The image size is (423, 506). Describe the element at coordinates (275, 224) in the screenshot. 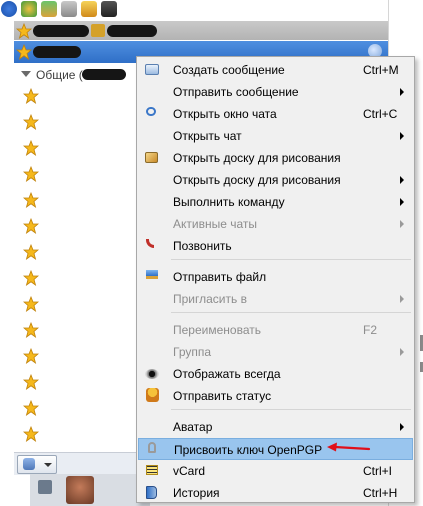

I see `menu-item: Активные чаты` at that location.